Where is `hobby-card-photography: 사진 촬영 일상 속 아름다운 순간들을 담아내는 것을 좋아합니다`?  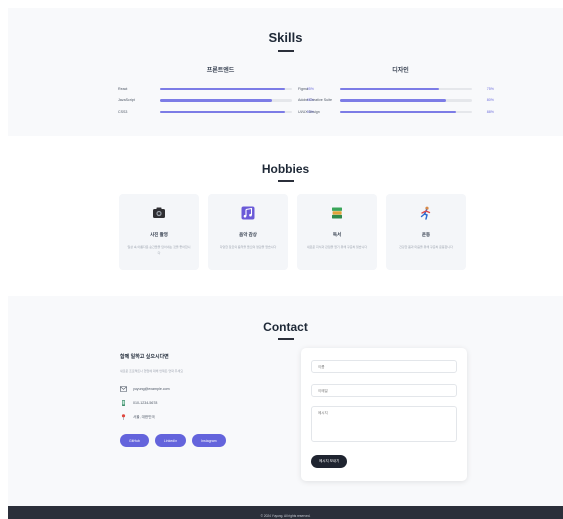
hobby-card-photography: 사진 촬영 일상 속 아름다운 순간들을 담아내는 것을 좋아합니다 is located at coordinates (159, 232).